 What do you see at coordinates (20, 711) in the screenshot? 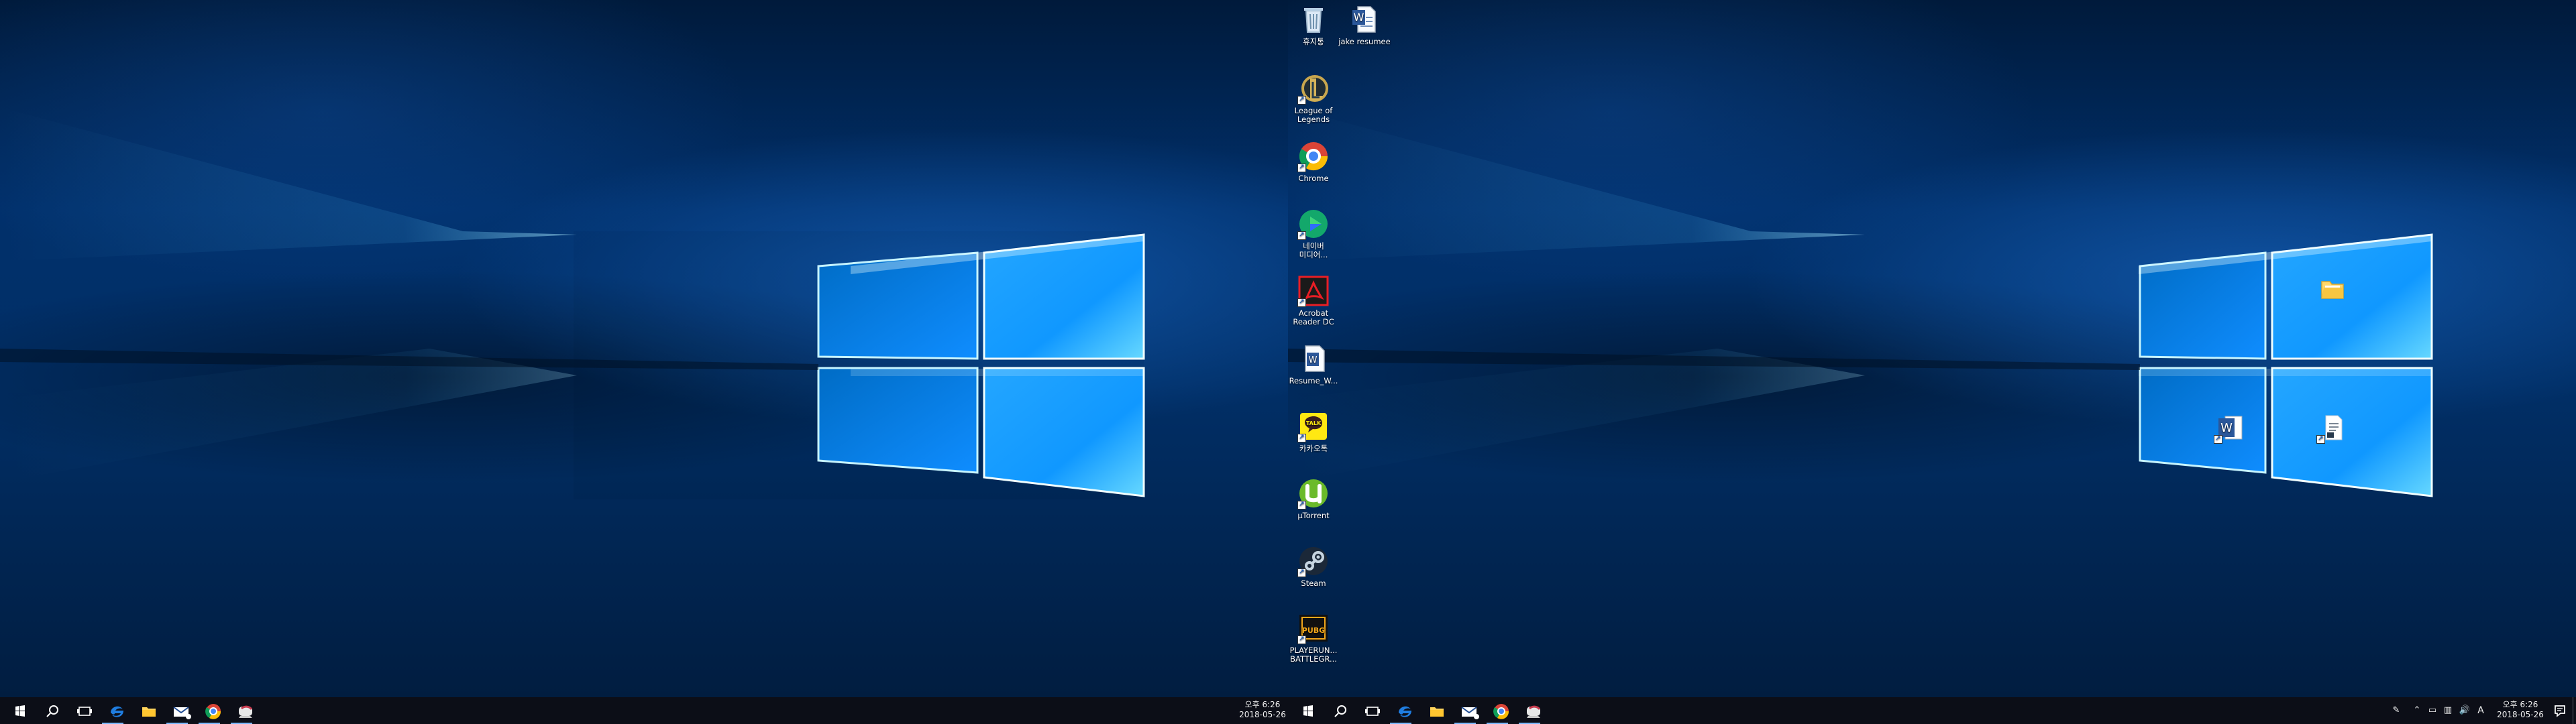
I see `windows-start-icon` at bounding box center [20, 711].